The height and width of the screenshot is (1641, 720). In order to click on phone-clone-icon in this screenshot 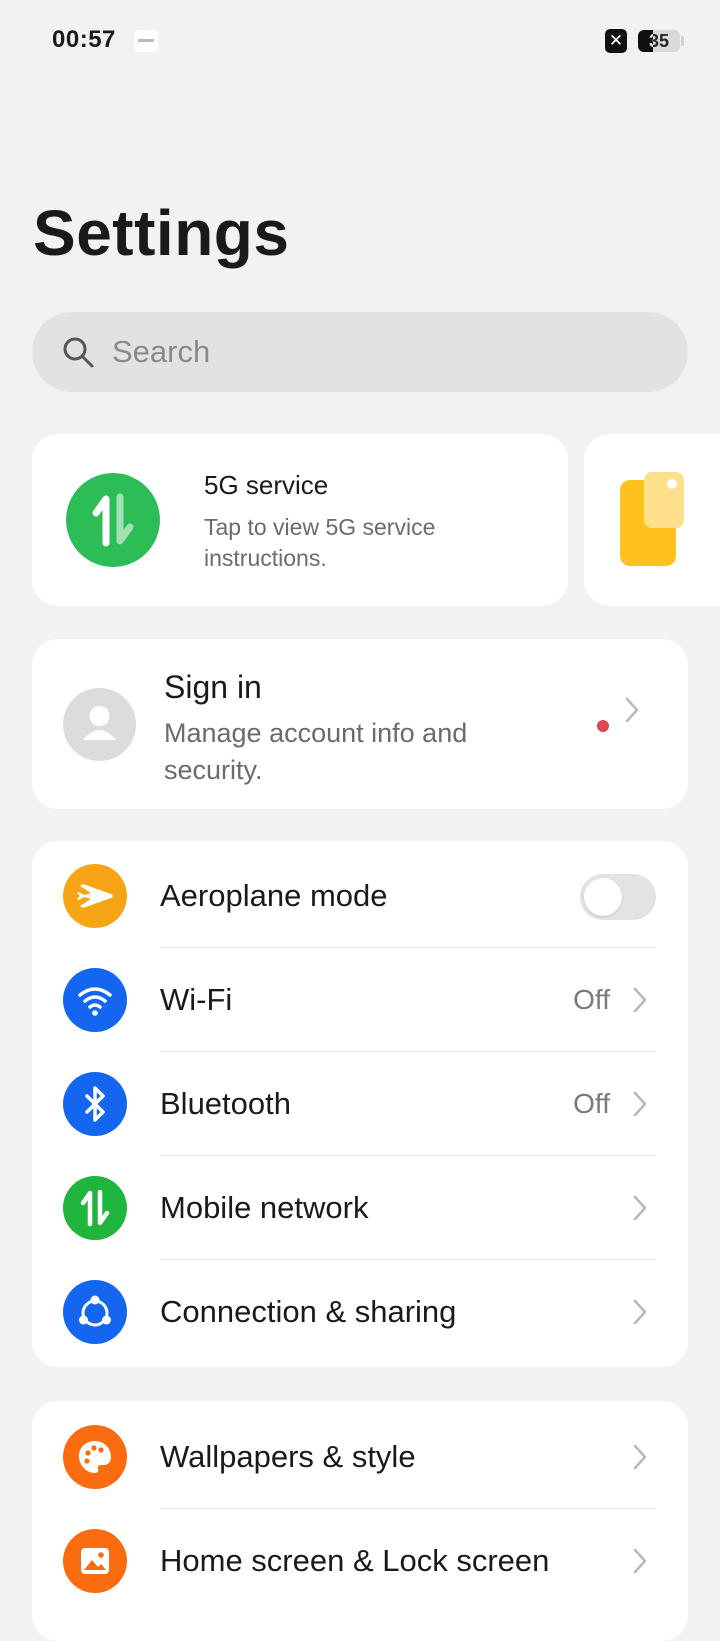, I will do `click(652, 519)`.